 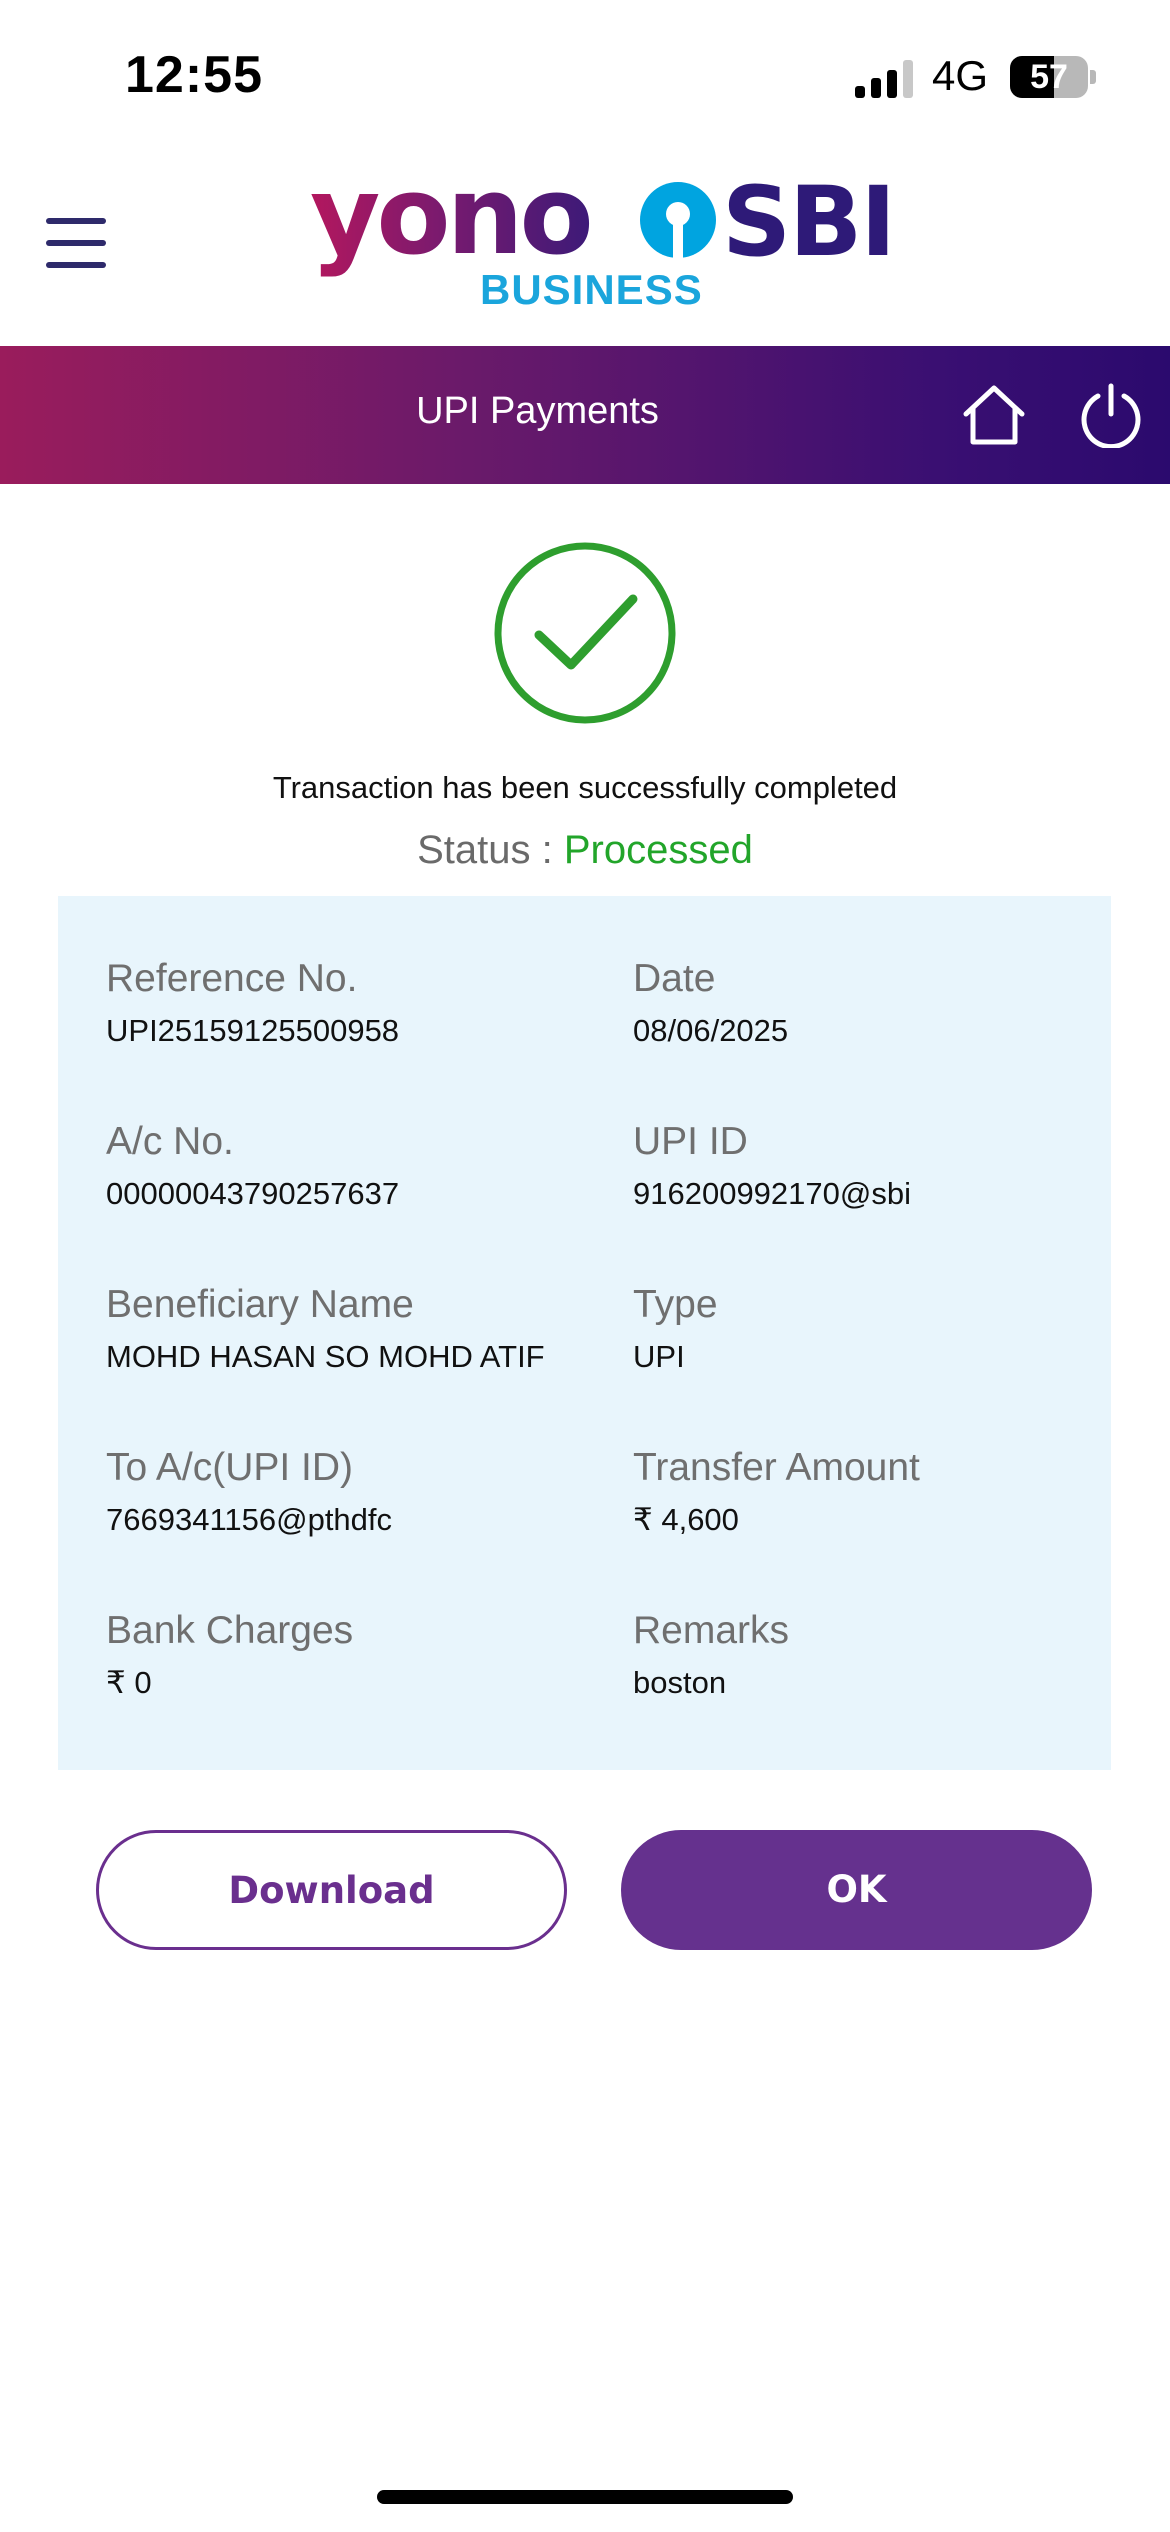 I want to click on account-value: 00000043790257637, so click(x=253, y=1193).